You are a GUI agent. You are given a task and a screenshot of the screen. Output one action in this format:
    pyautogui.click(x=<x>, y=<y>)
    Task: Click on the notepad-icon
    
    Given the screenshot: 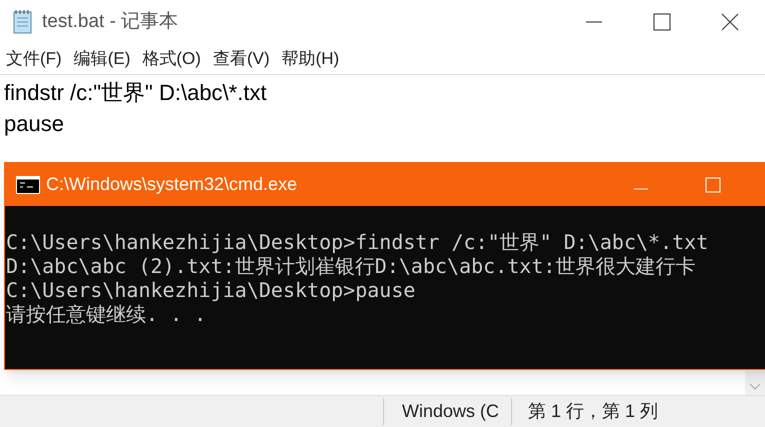 What is the action you would take?
    pyautogui.click(x=23, y=22)
    